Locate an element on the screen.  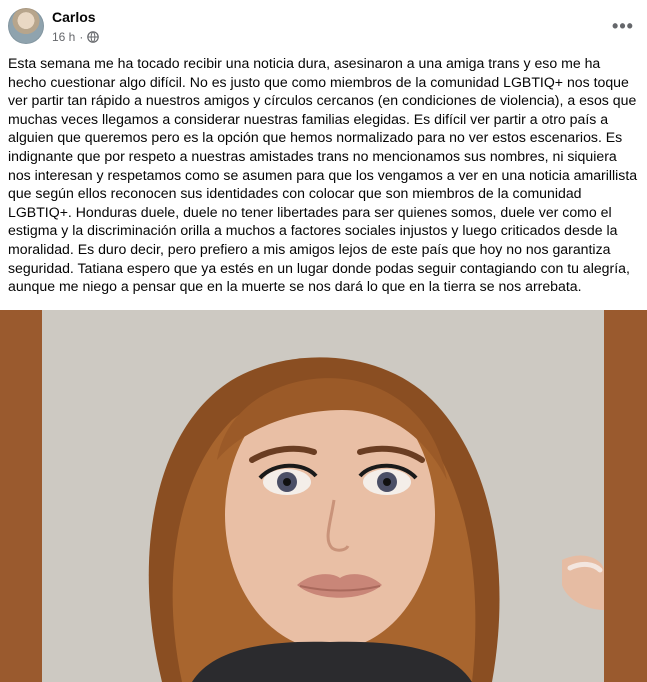
post-header: Carlos 16 h · ••• is located at coordinates (323, 26).